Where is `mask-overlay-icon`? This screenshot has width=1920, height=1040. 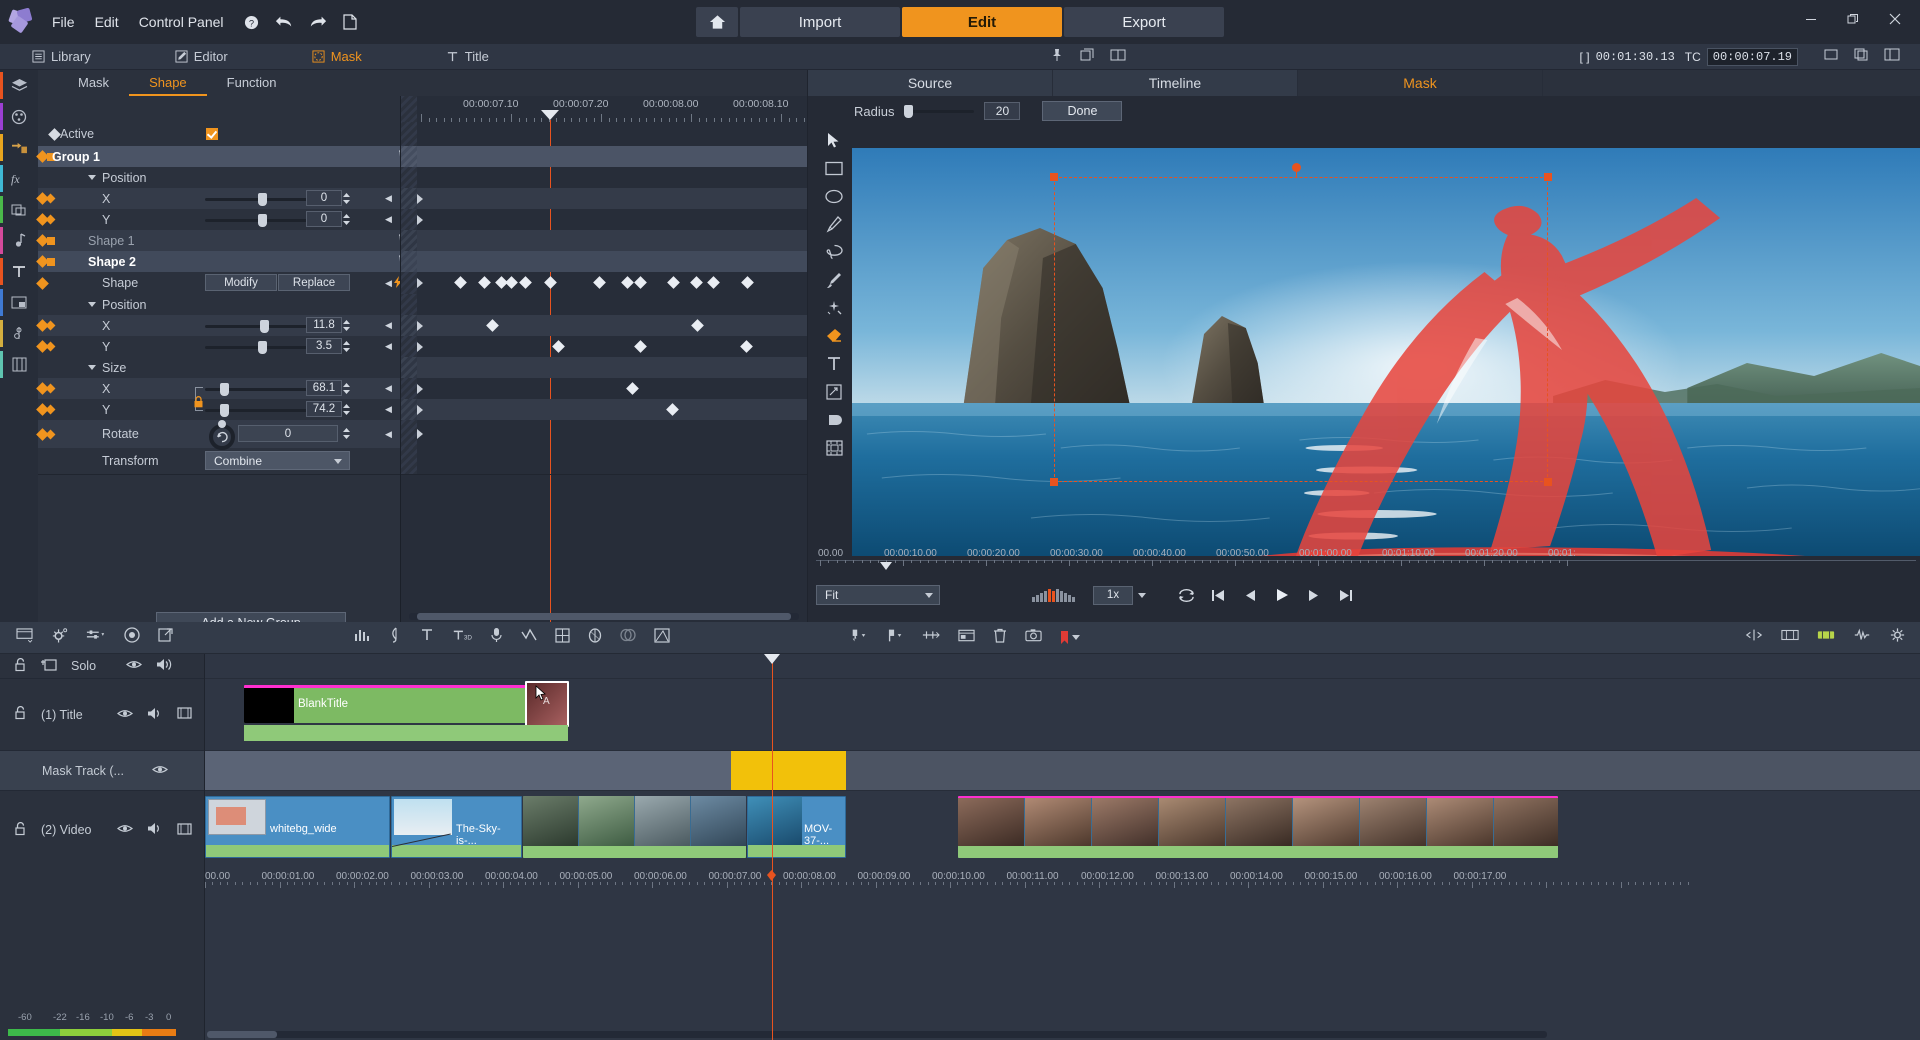
mask-overlay-icon is located at coordinates (628, 637).